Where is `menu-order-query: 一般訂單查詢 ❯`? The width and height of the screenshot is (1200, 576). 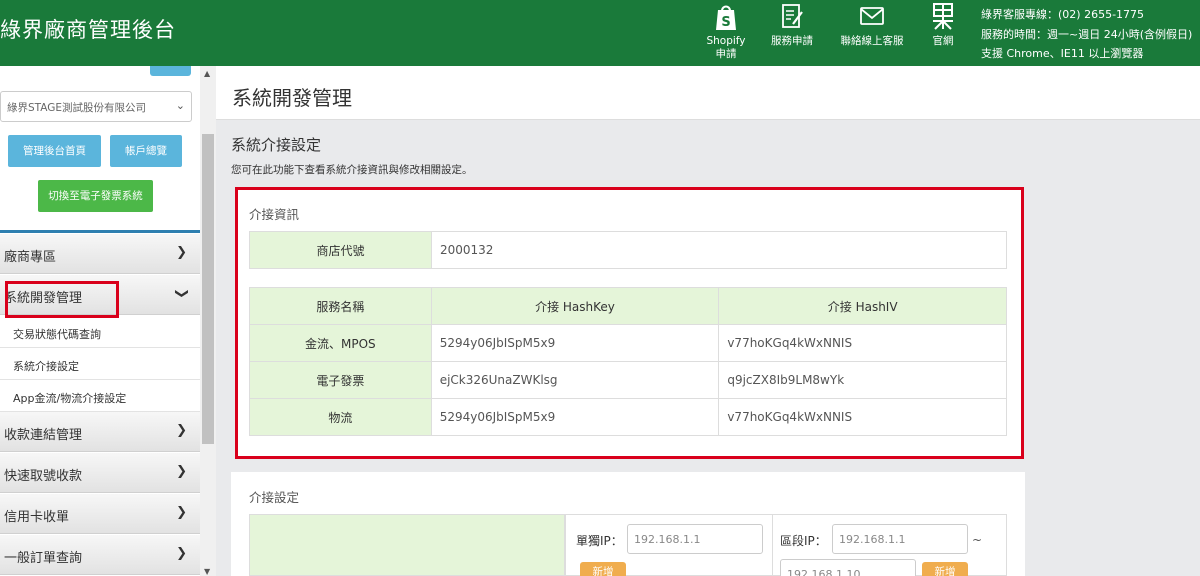
menu-order-query: 一般訂單查詢 ❯ is located at coordinates (100, 555).